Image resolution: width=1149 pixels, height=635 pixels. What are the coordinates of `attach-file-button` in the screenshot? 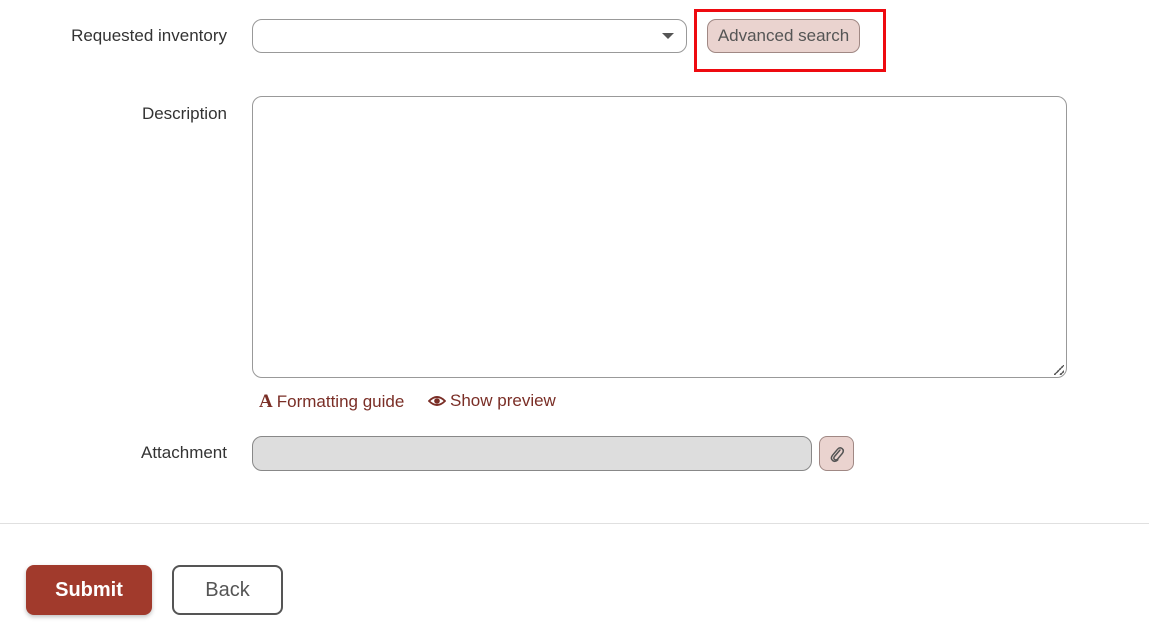 It's located at (836, 453).